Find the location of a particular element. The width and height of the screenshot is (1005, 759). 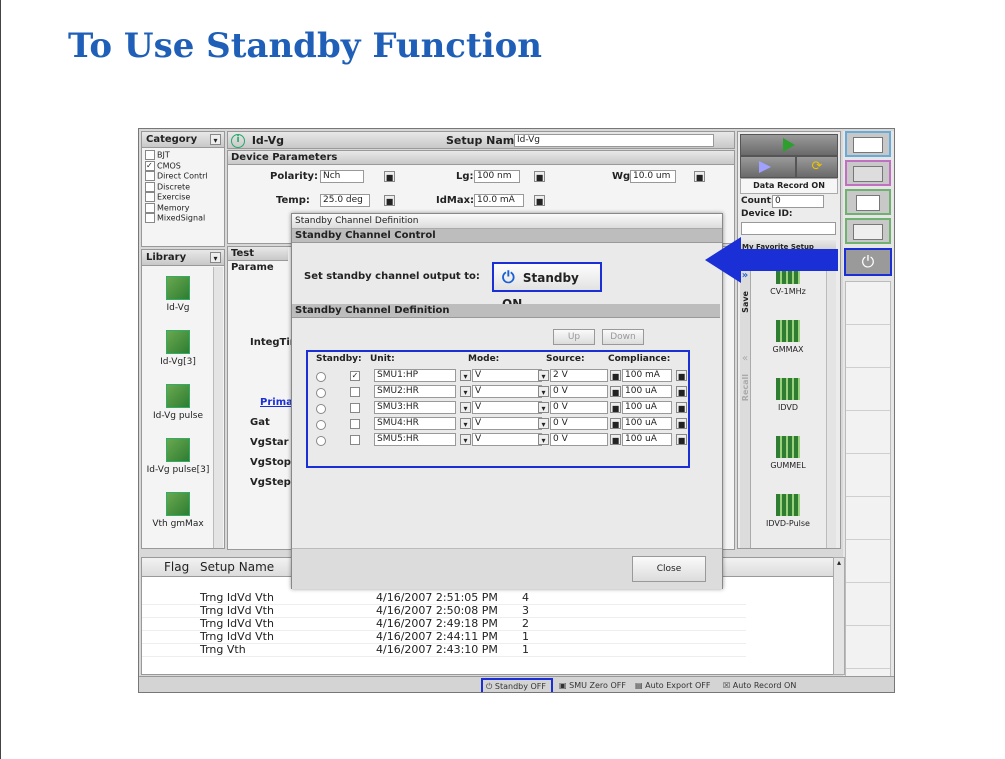

category-item: MixedSignal is located at coordinates (183, 218).